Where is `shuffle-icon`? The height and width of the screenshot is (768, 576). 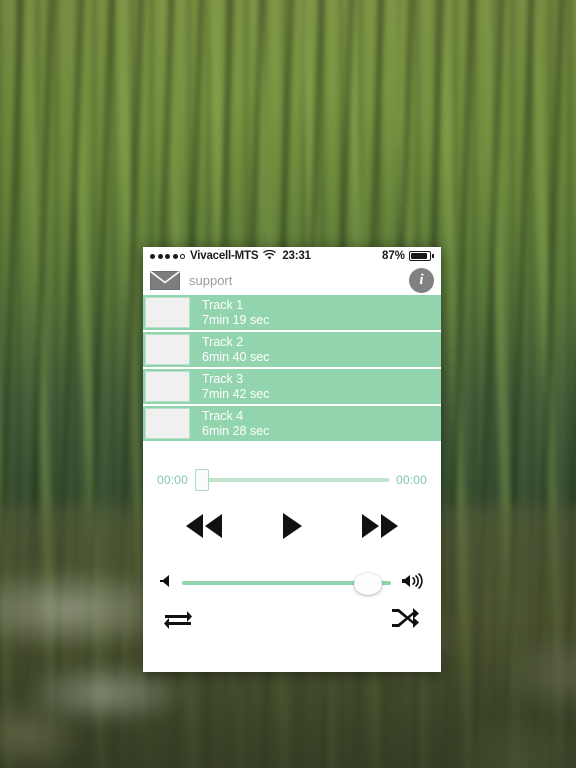
shuffle-icon is located at coordinates (406, 620).